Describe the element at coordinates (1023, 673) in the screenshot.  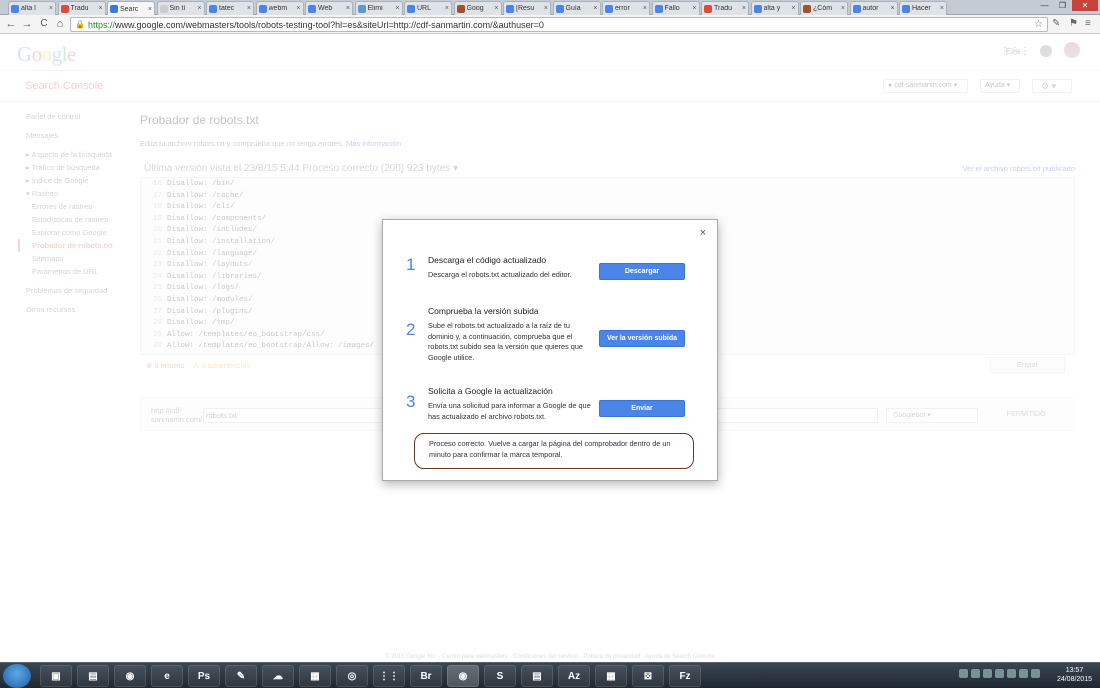
I see `volume-icon` at that location.